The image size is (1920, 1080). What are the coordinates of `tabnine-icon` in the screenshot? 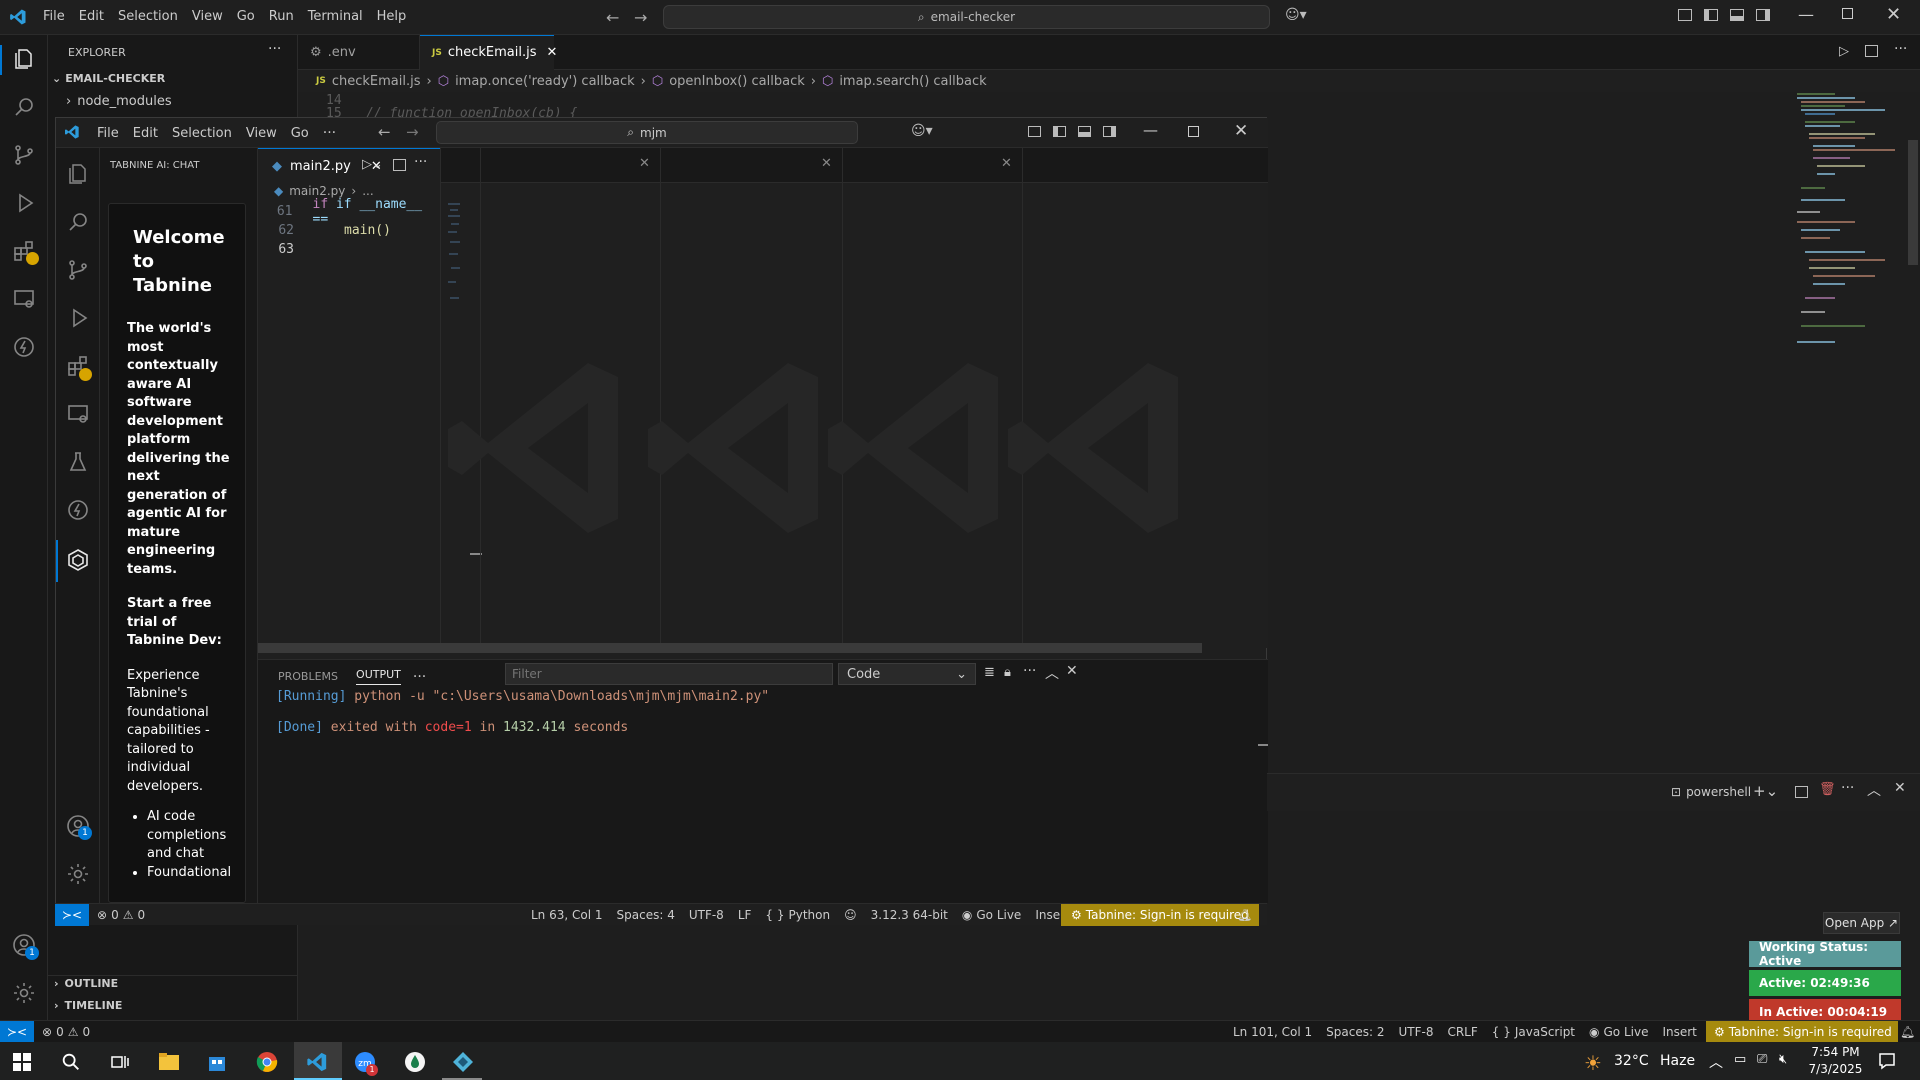 It's located at (78, 560).